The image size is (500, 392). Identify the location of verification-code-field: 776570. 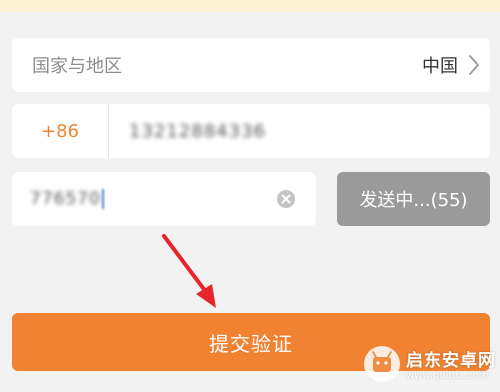
(164, 199).